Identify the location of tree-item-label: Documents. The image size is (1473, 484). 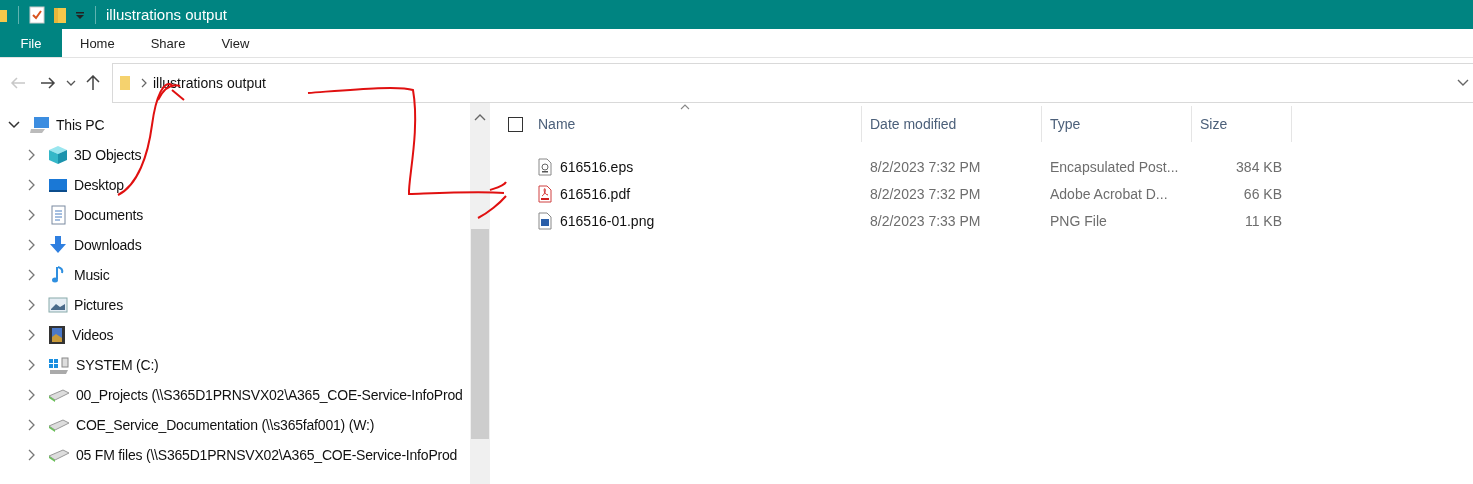
(108, 215).